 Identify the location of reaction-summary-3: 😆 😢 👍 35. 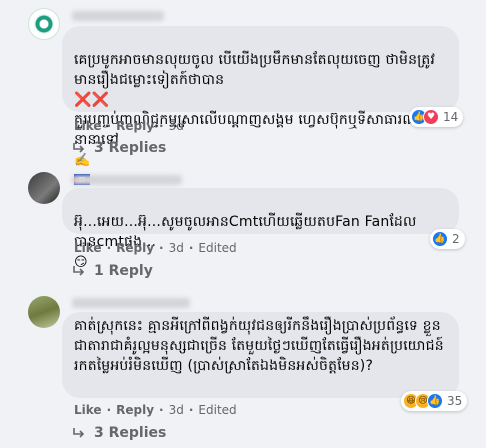
(434, 401).